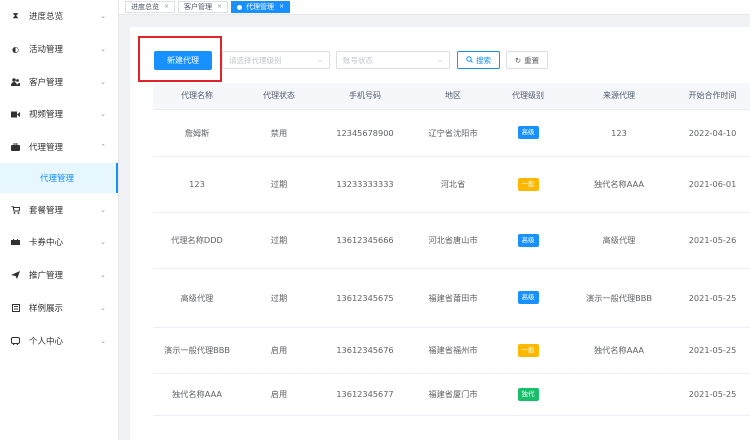 The image size is (750, 440). I want to click on agent-level-cell: 一般, so click(528, 184).